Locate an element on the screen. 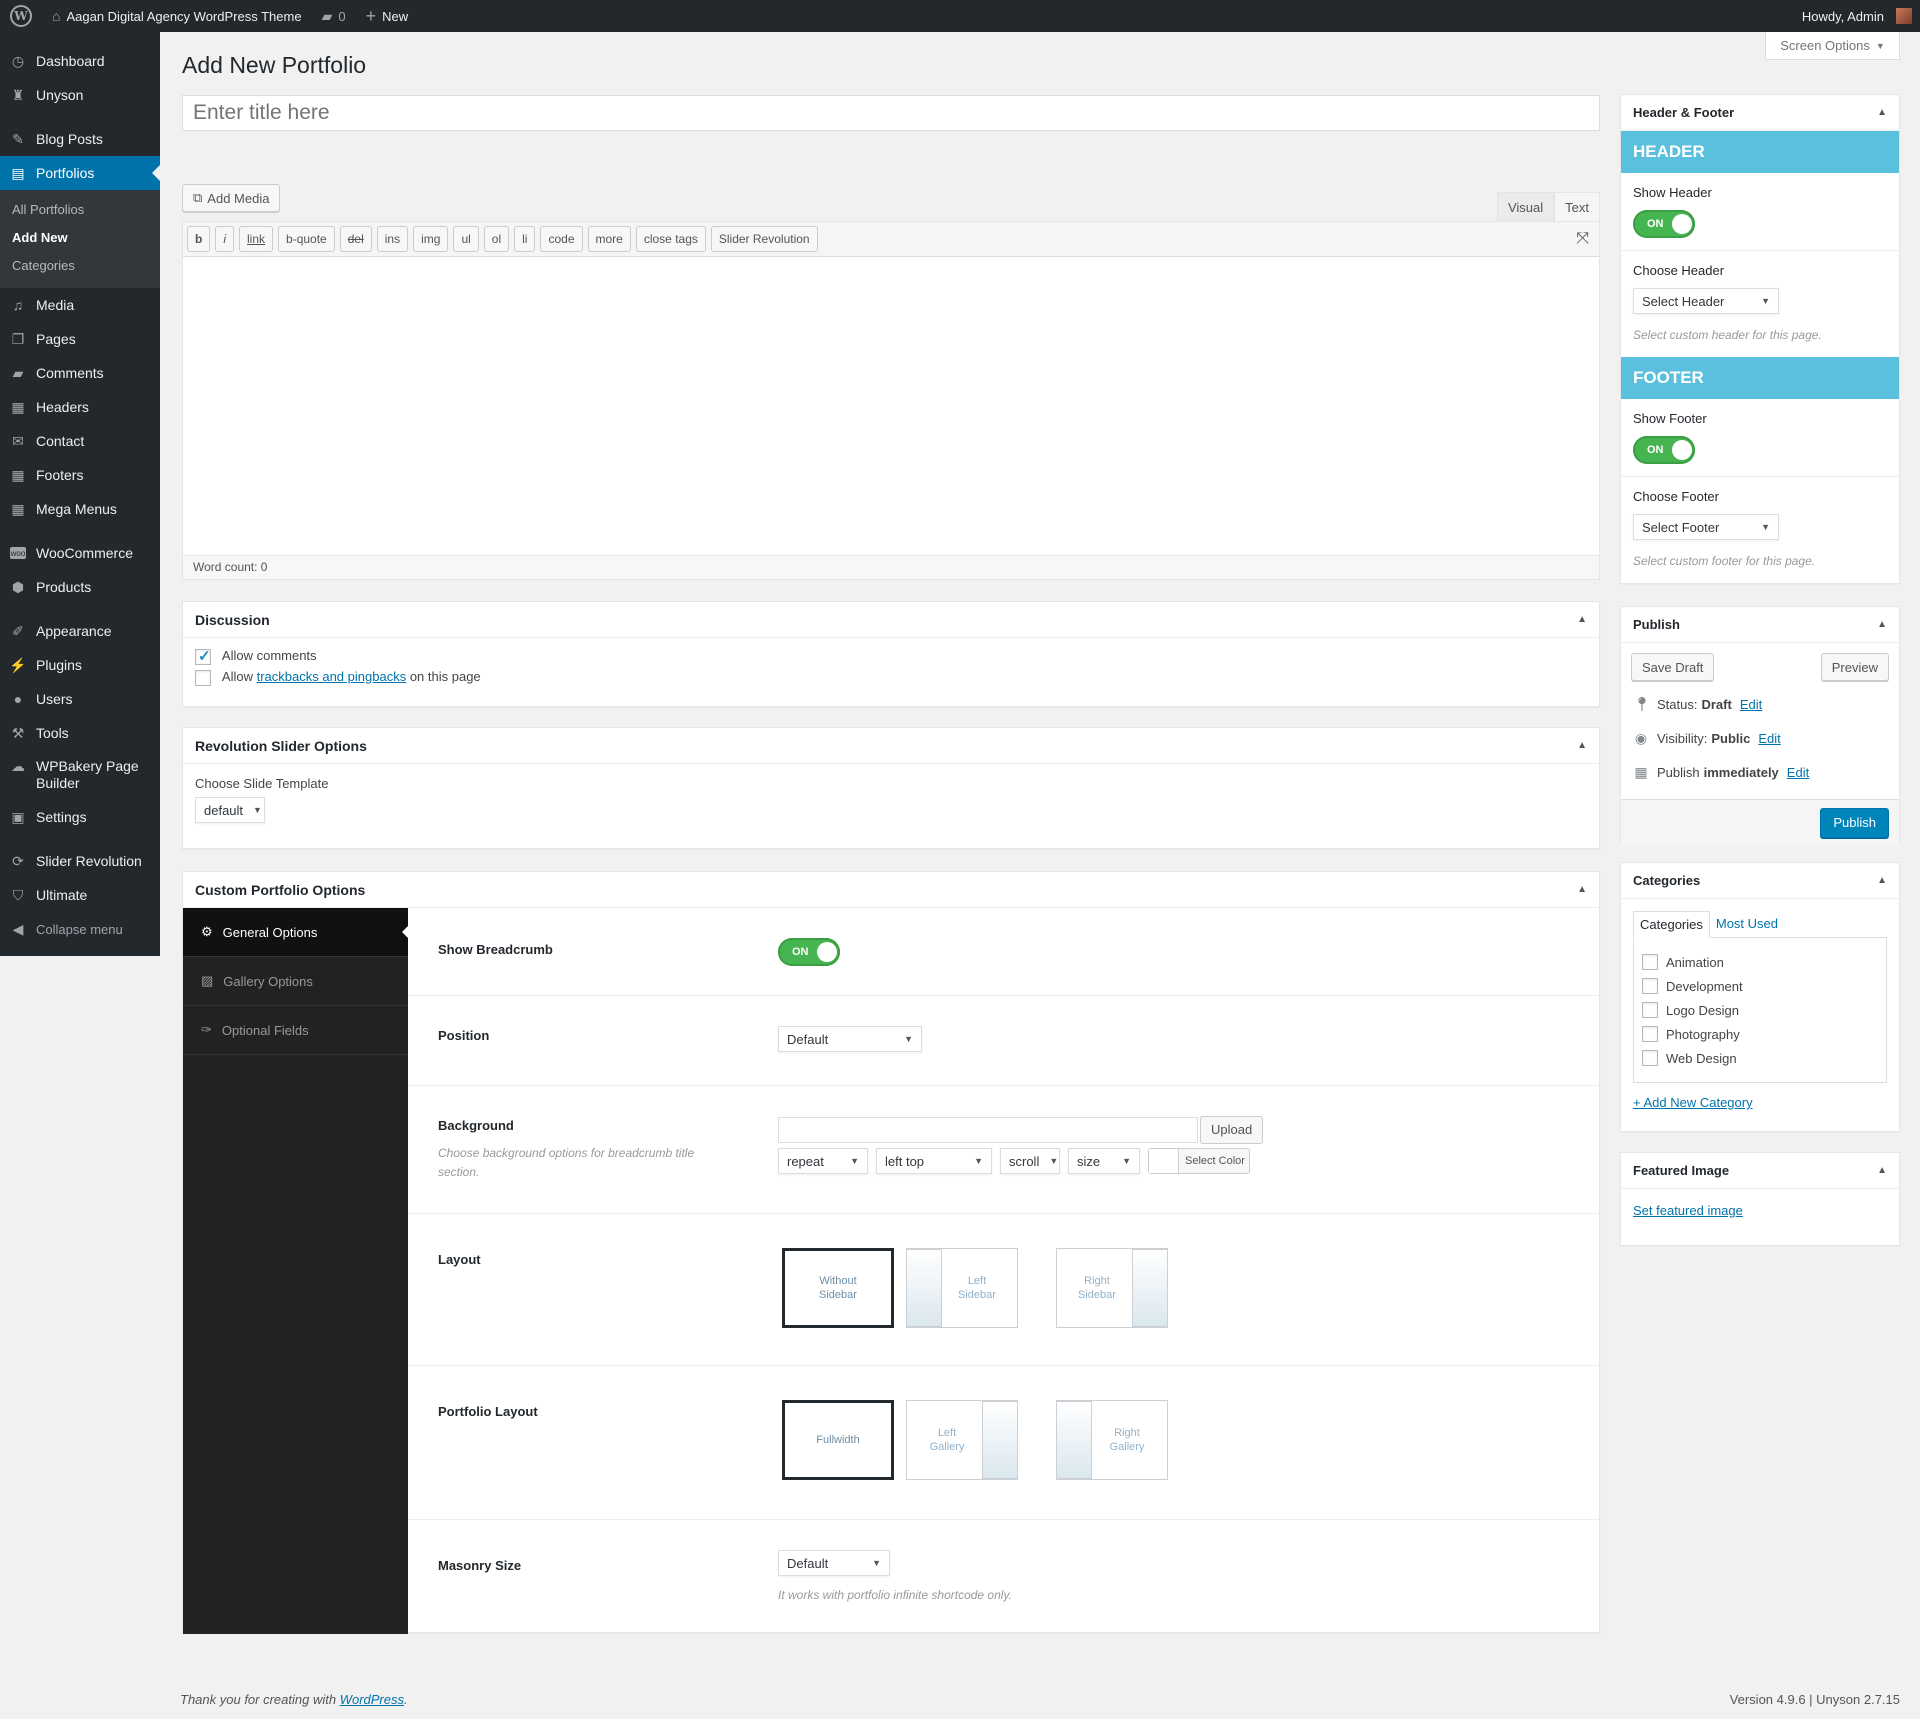 Image resolution: width=1920 pixels, height=1719 pixels. edit-schedule-link: Edit is located at coordinates (1798, 772).